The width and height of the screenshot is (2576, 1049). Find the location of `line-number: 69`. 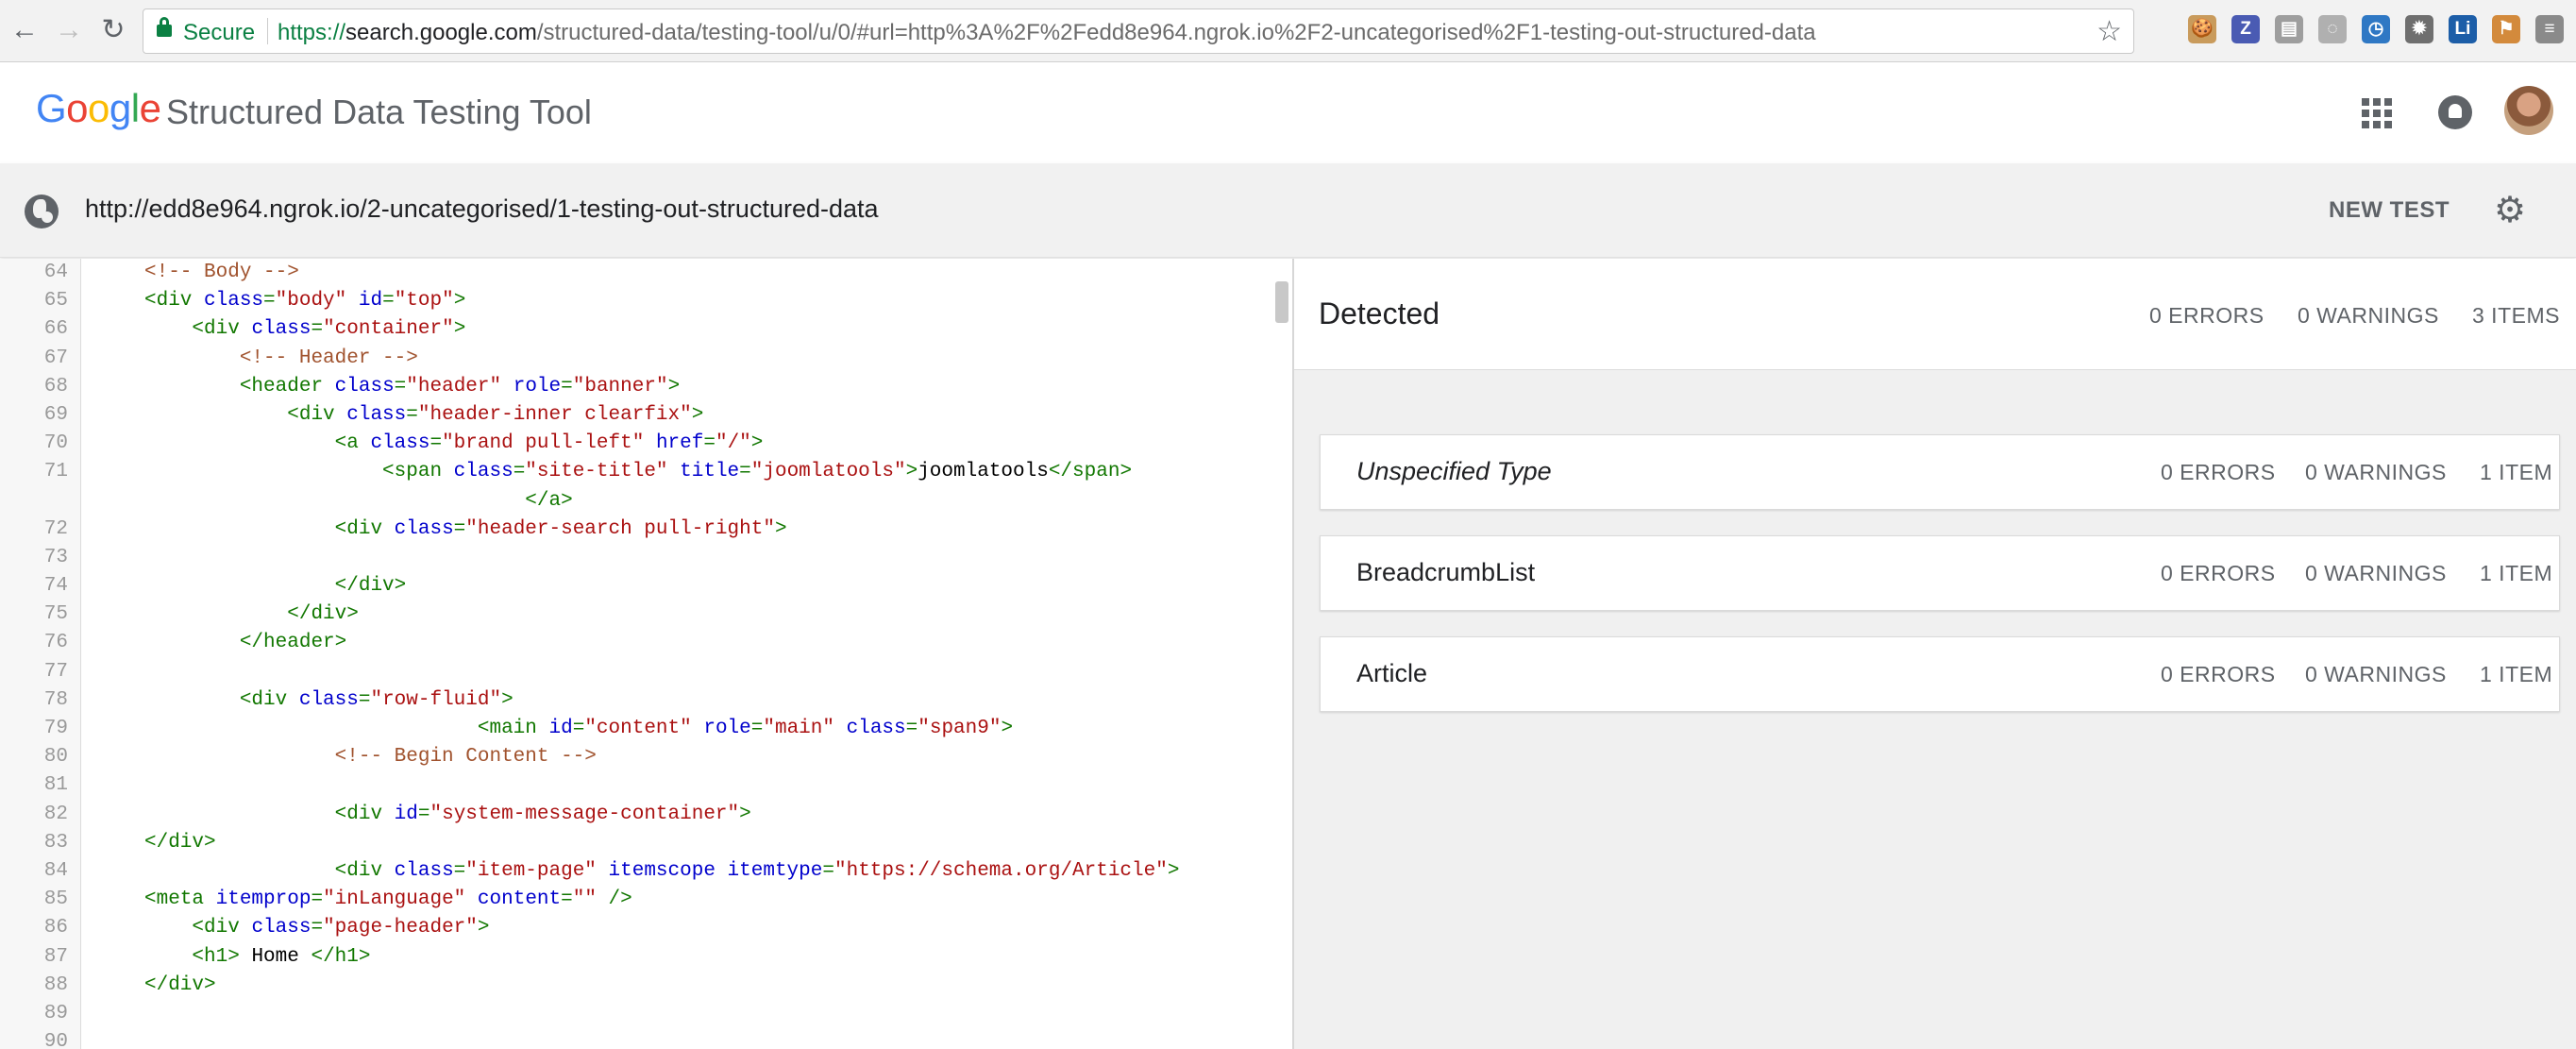

line-number: 69 is located at coordinates (55, 415).